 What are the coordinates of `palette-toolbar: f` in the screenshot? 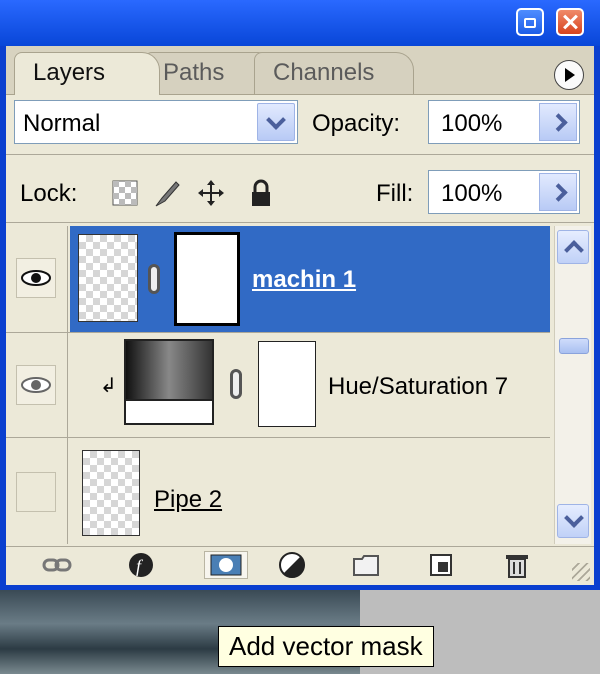 It's located at (300, 565).